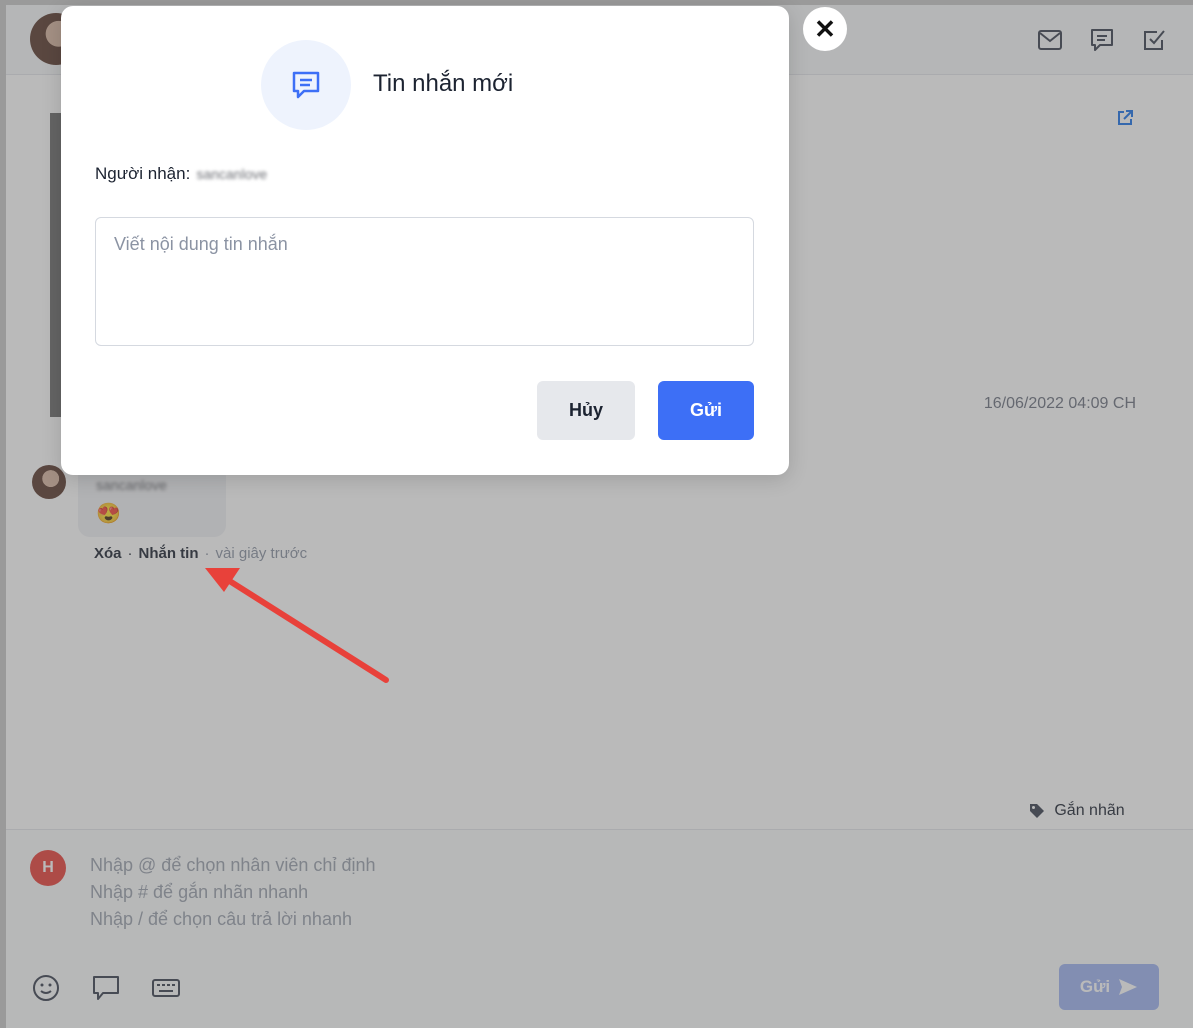 This screenshot has height=1028, width=1193. Describe the element at coordinates (443, 83) in the screenshot. I see `dialog-title: Tin nhắn mới` at that location.